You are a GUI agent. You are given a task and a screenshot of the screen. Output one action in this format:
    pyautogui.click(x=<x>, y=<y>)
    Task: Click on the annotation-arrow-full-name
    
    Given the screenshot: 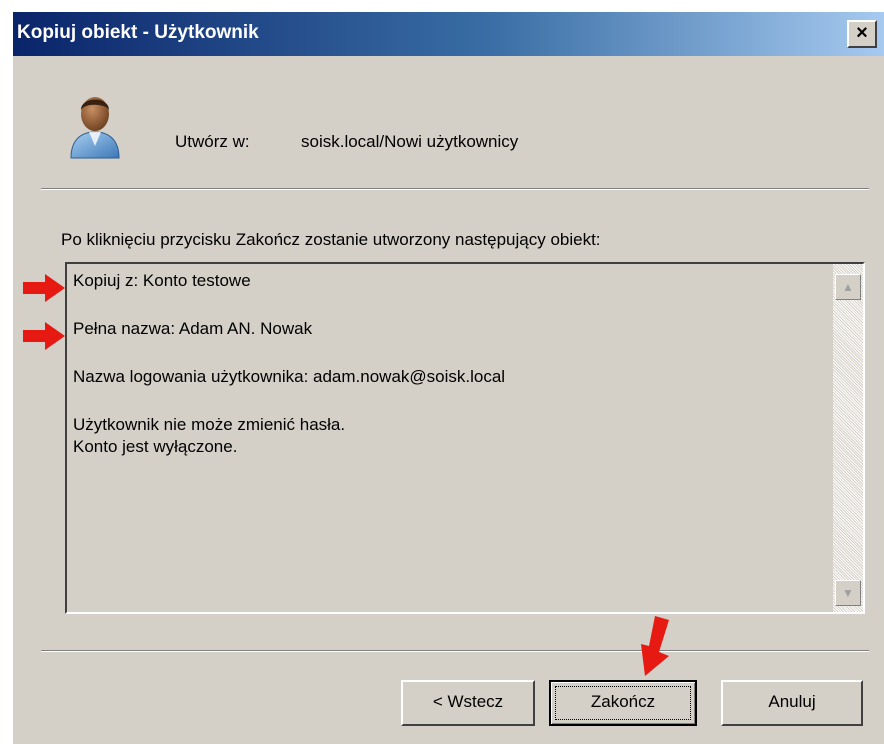 What is the action you would take?
    pyautogui.click(x=44, y=336)
    